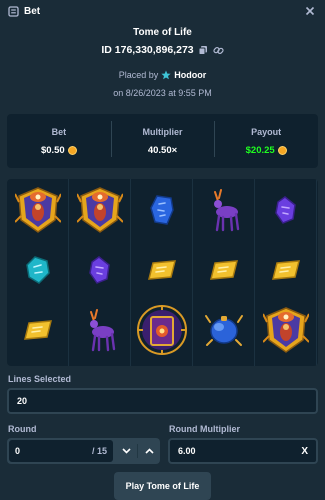 This screenshot has height=500, width=325. I want to click on tome-scatter-symbol-icon, so click(162, 330).